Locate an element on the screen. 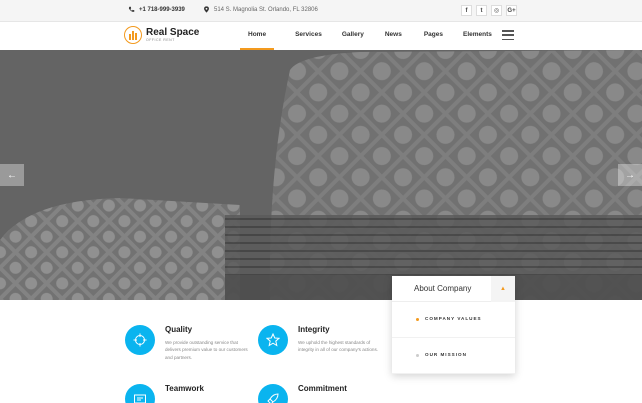 This screenshot has height=403, width=642. phone-icon is located at coordinates (131, 9).